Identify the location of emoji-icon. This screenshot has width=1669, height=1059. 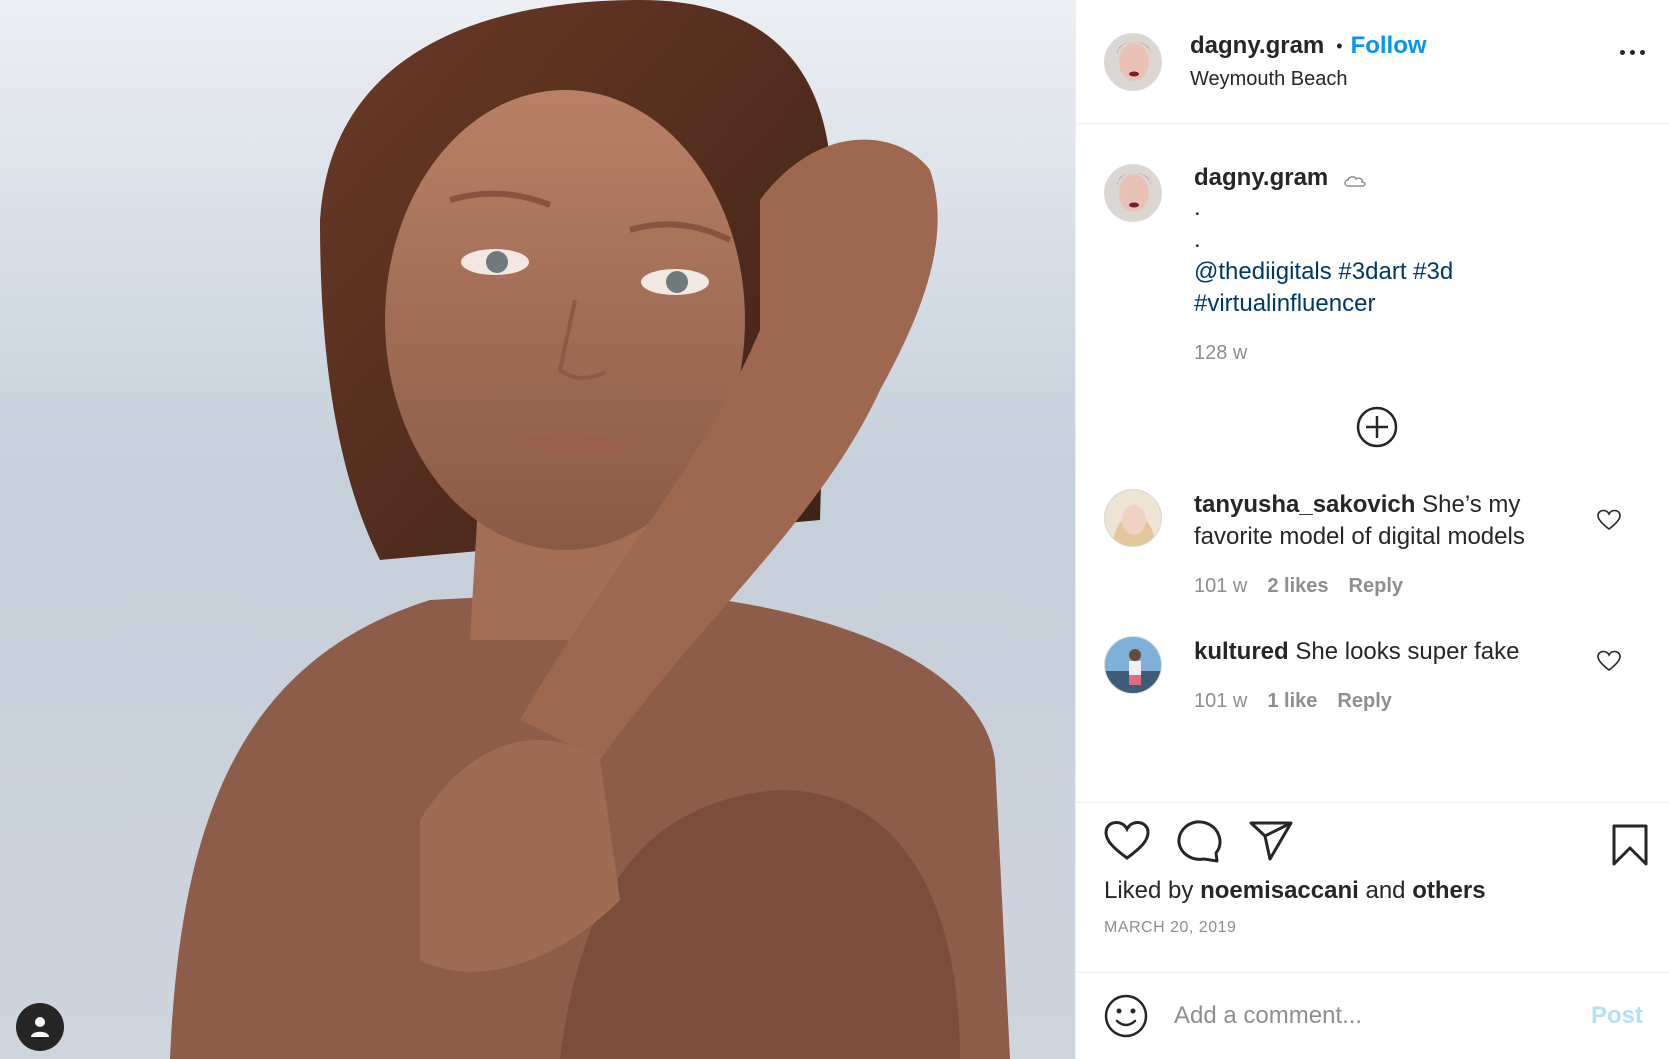
(1126, 1016).